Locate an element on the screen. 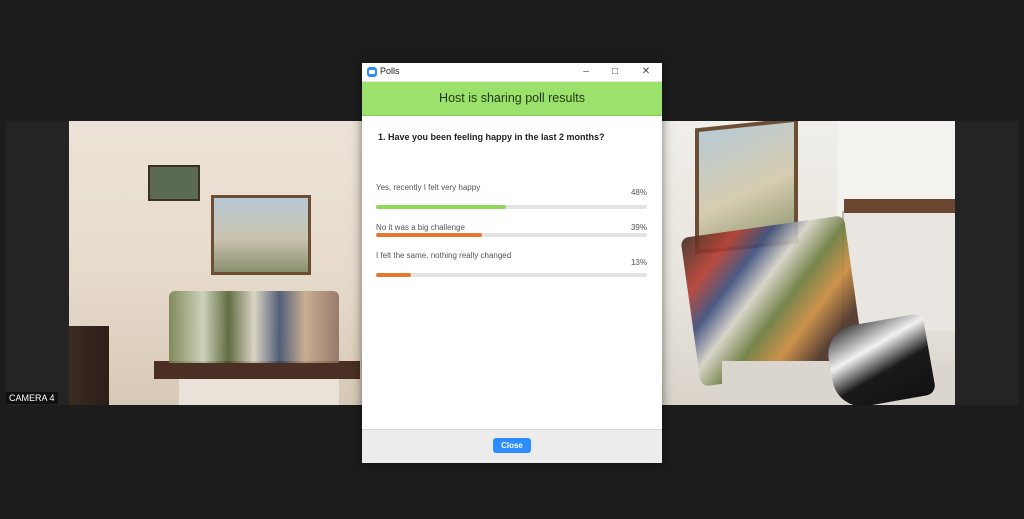  option-label: No it was a big challenge is located at coordinates (420, 227).